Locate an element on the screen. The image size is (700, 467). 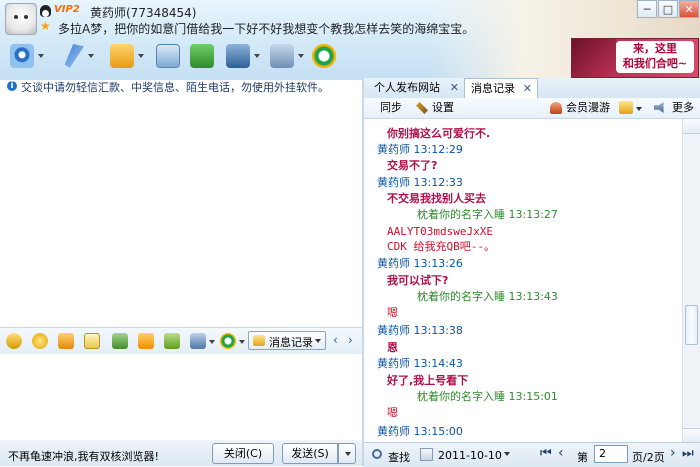
scroll-thumb is located at coordinates (691, 325).